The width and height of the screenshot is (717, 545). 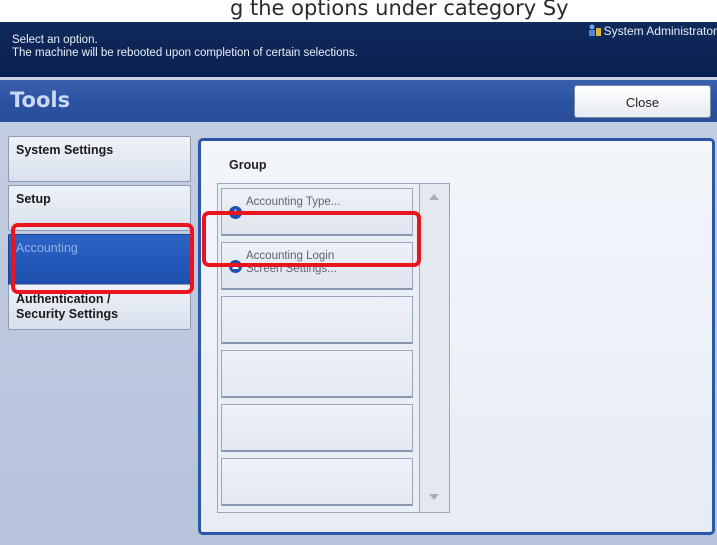 I want to click on tab-system-settings: System Settings, so click(x=99, y=159).